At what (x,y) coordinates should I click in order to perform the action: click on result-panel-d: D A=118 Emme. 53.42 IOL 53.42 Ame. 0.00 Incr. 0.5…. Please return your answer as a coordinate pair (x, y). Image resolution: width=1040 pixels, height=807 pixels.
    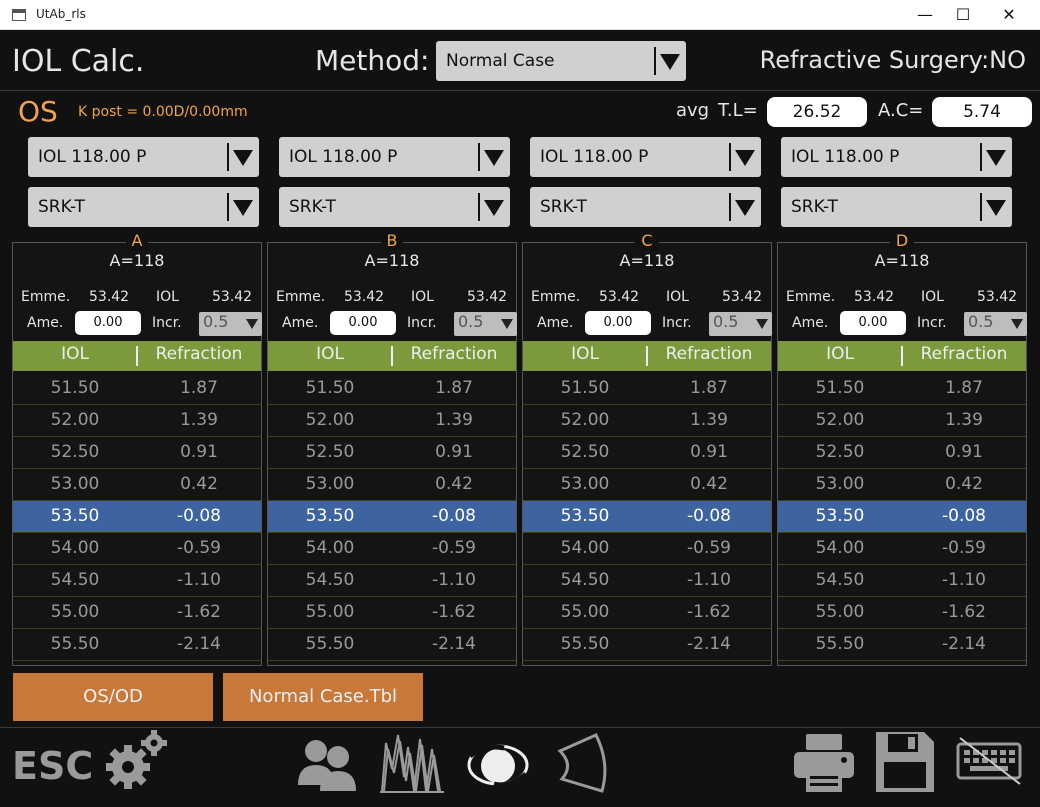
    Looking at the image, I should click on (902, 448).